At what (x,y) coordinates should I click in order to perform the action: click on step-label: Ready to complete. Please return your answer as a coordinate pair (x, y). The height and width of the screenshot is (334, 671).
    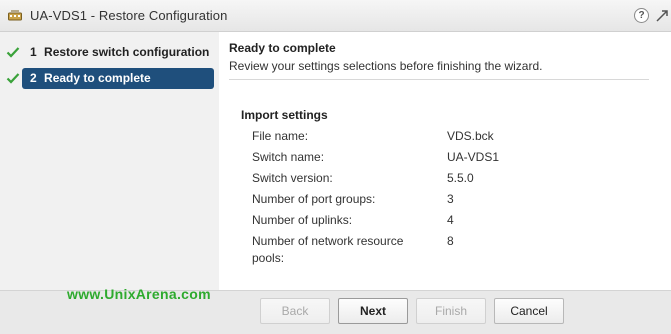
    Looking at the image, I should click on (97, 78).